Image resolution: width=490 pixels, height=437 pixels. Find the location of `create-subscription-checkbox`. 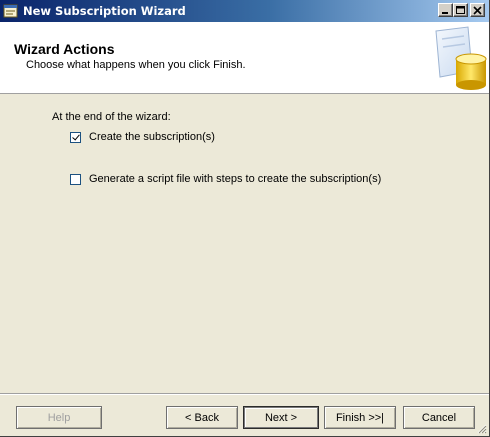

create-subscription-checkbox is located at coordinates (75, 137).